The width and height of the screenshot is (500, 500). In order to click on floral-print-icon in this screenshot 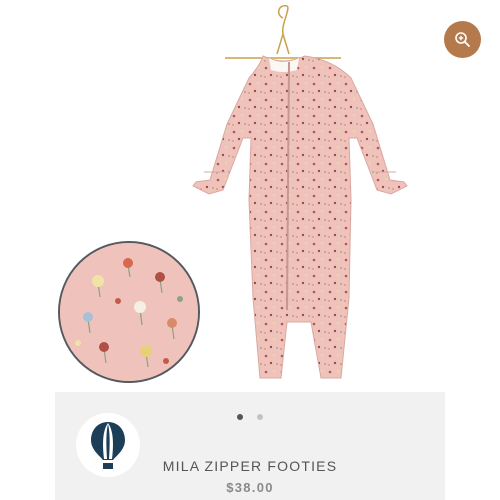, I will do `click(129, 312)`.